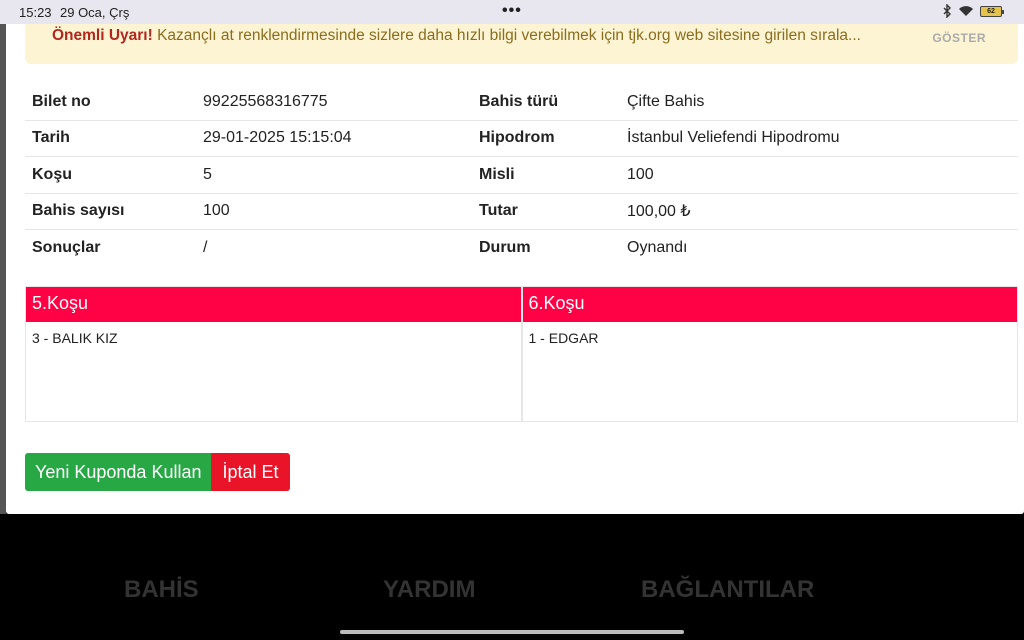  What do you see at coordinates (497, 174) in the screenshot?
I see `ticket-label: Misli` at bounding box center [497, 174].